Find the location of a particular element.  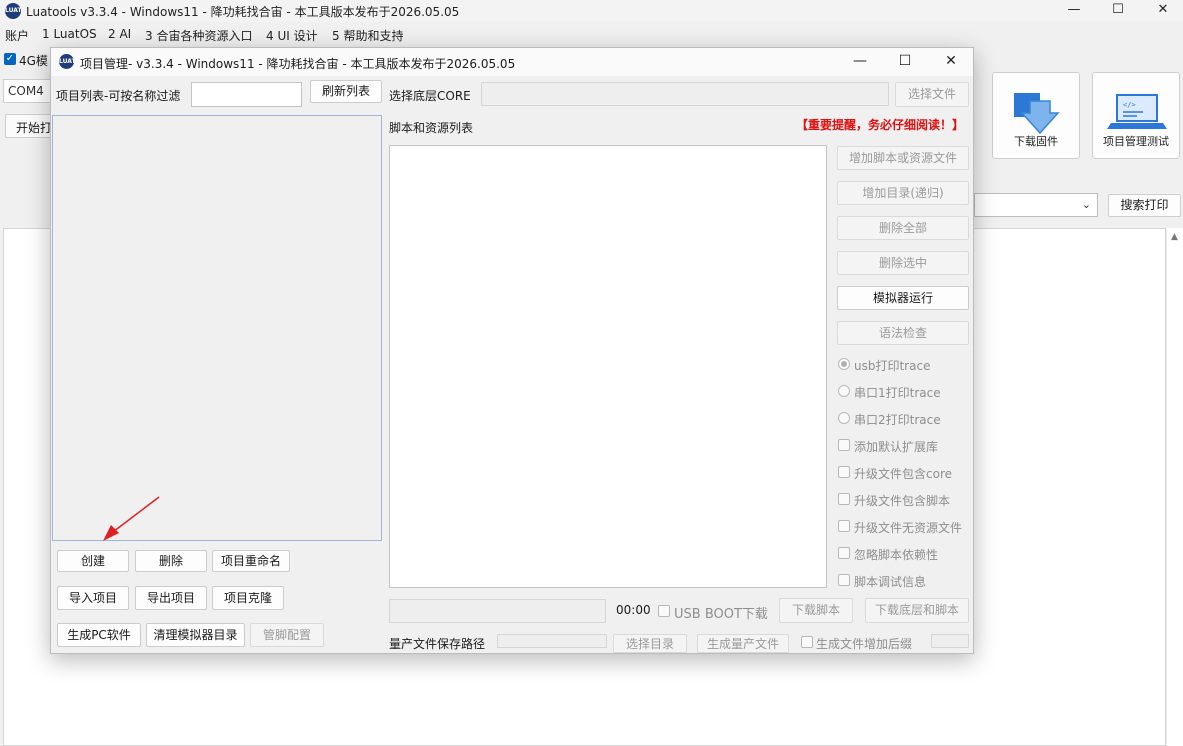

module-checkbox: ✓ is located at coordinates (10, 59).